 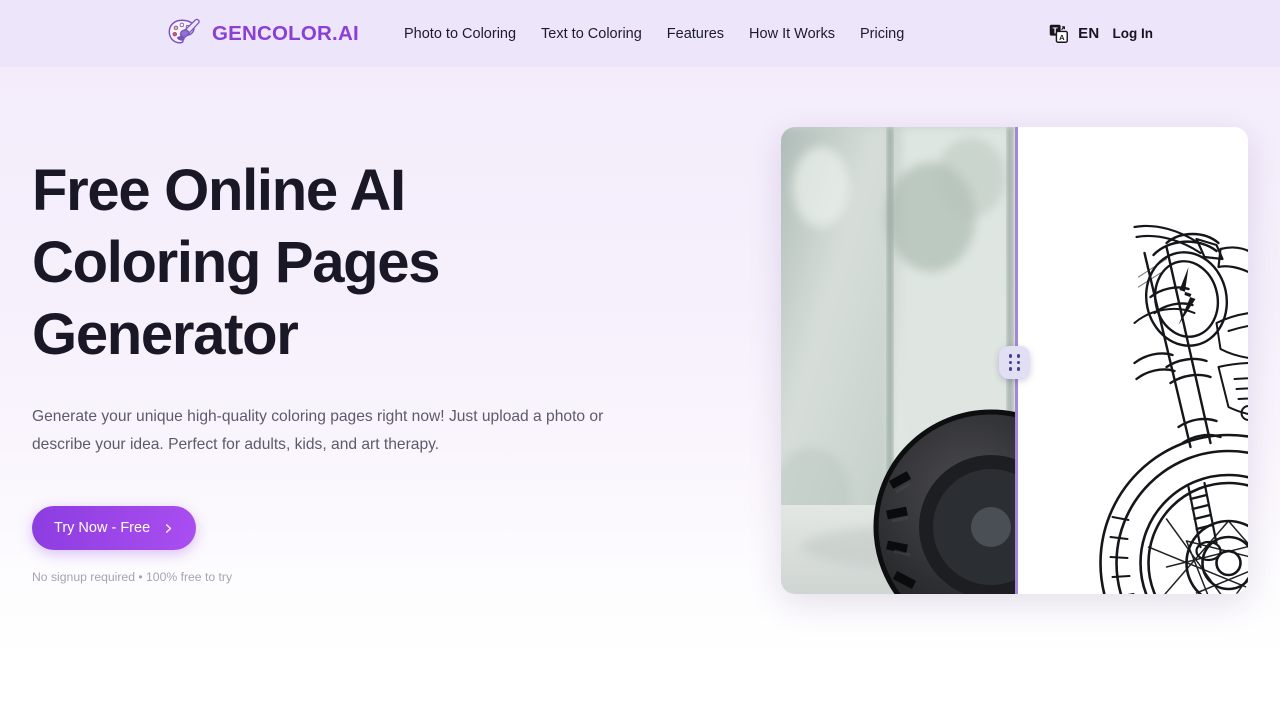 I want to click on login-button: Log In, so click(x=1133, y=33).